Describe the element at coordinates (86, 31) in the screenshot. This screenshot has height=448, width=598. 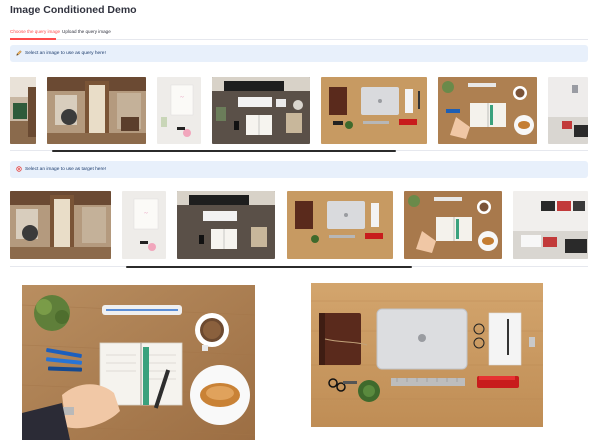
I see `tab-upload-query-image: Upload the query image` at that location.